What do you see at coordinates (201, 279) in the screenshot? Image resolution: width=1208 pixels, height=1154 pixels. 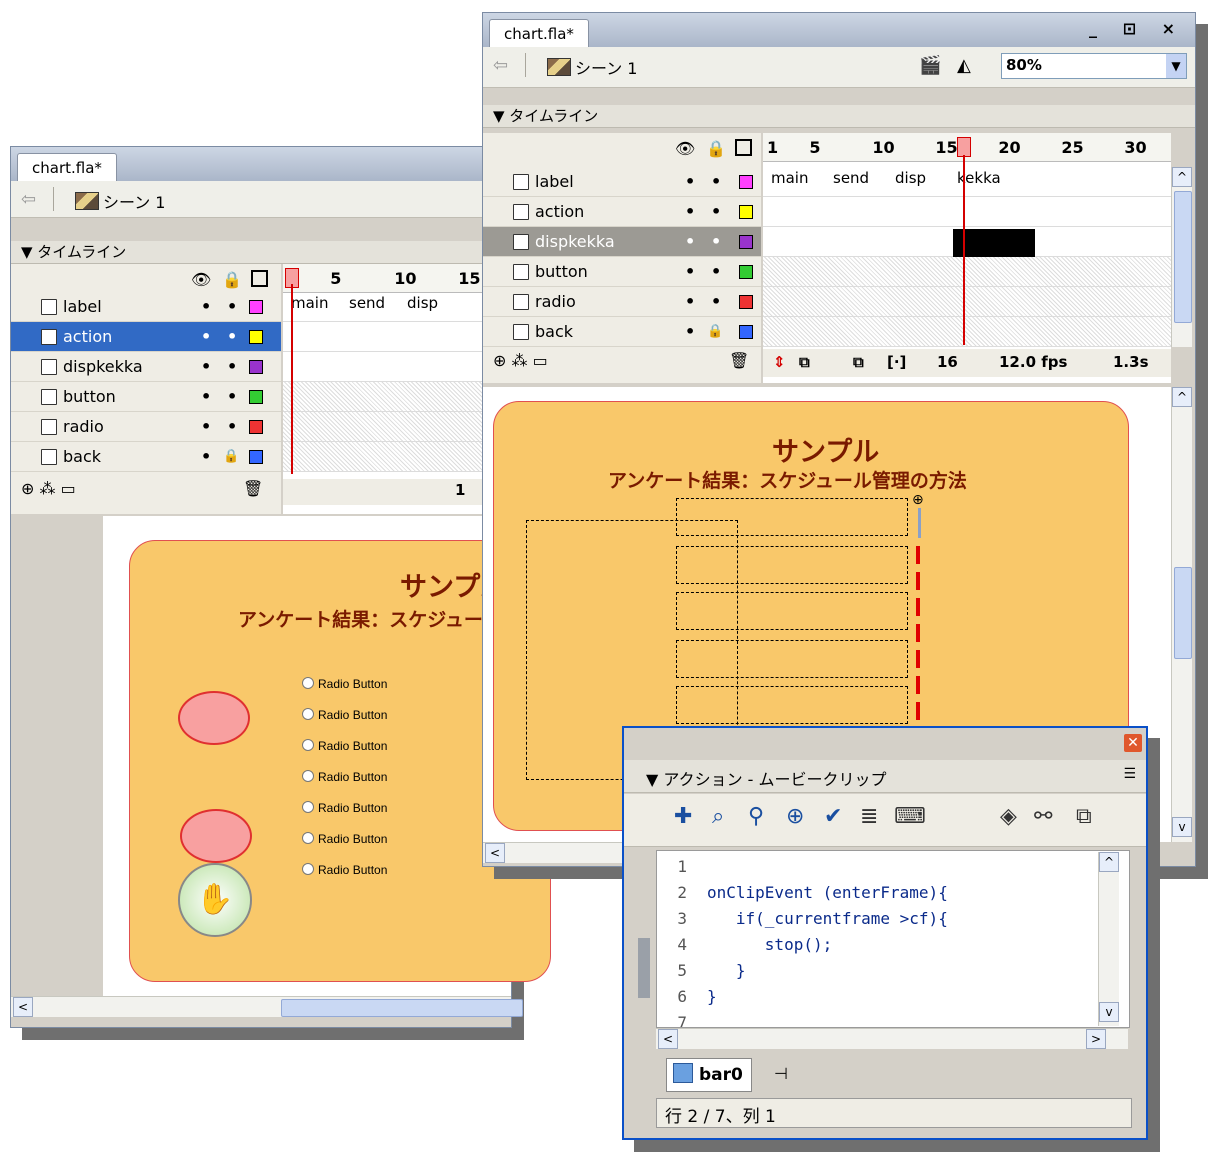 I see `eye-icon: 👁` at bounding box center [201, 279].